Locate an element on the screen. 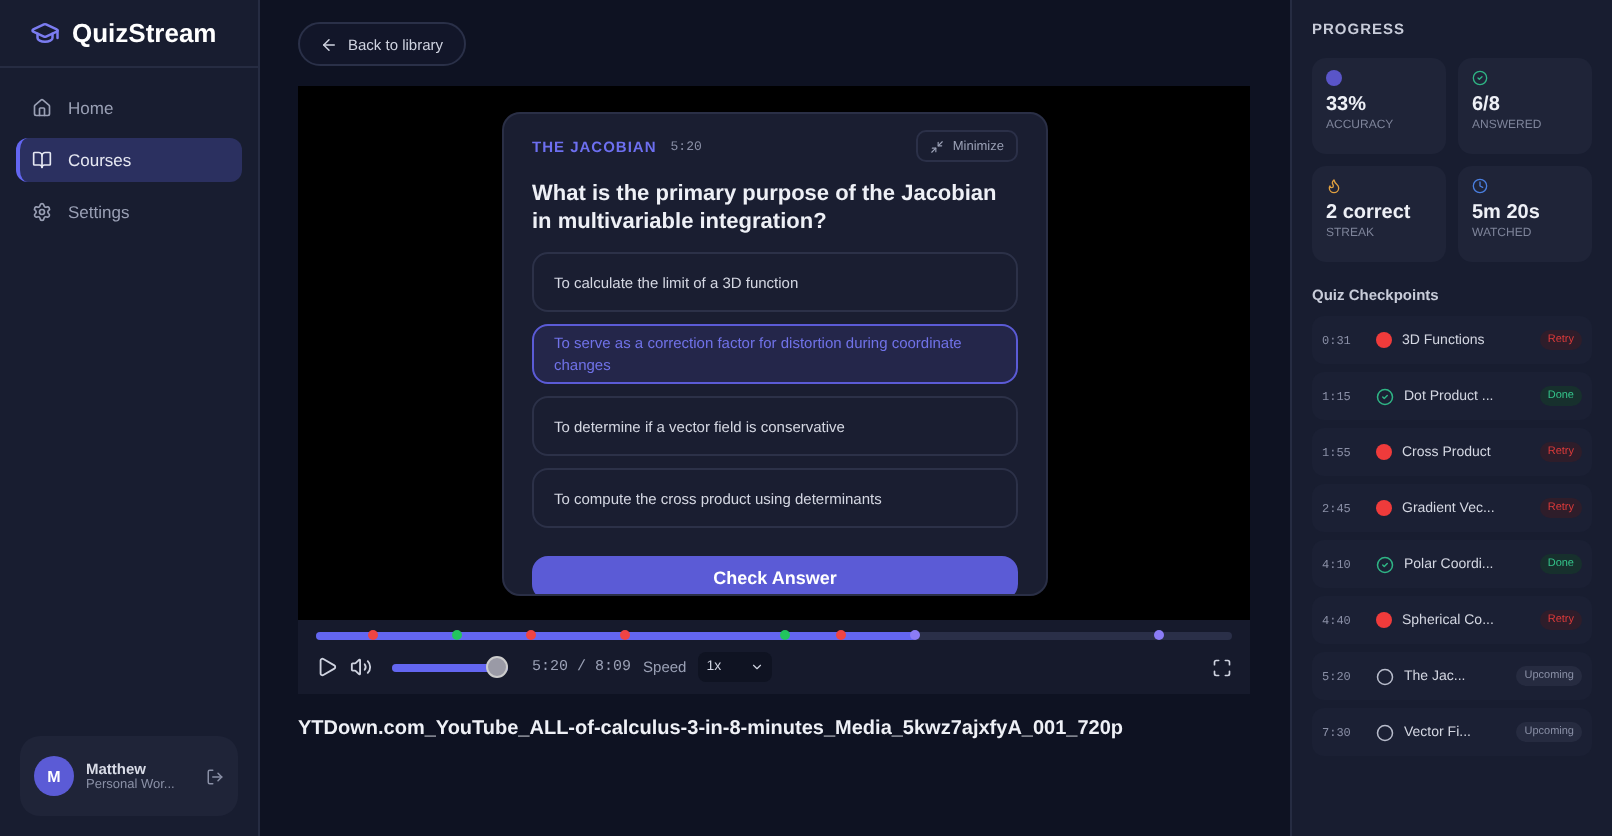  check-answer-button: Check Answer is located at coordinates (775, 575).